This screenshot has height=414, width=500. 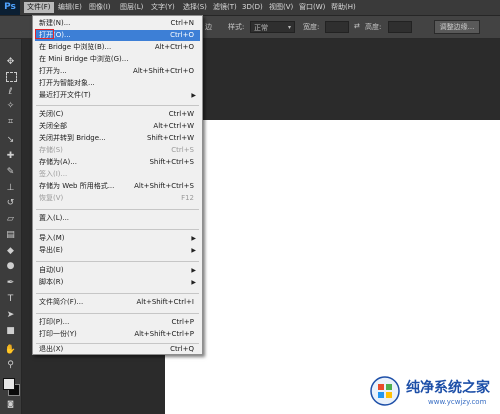 I want to click on healing-icon: ✚, so click(x=10, y=156).